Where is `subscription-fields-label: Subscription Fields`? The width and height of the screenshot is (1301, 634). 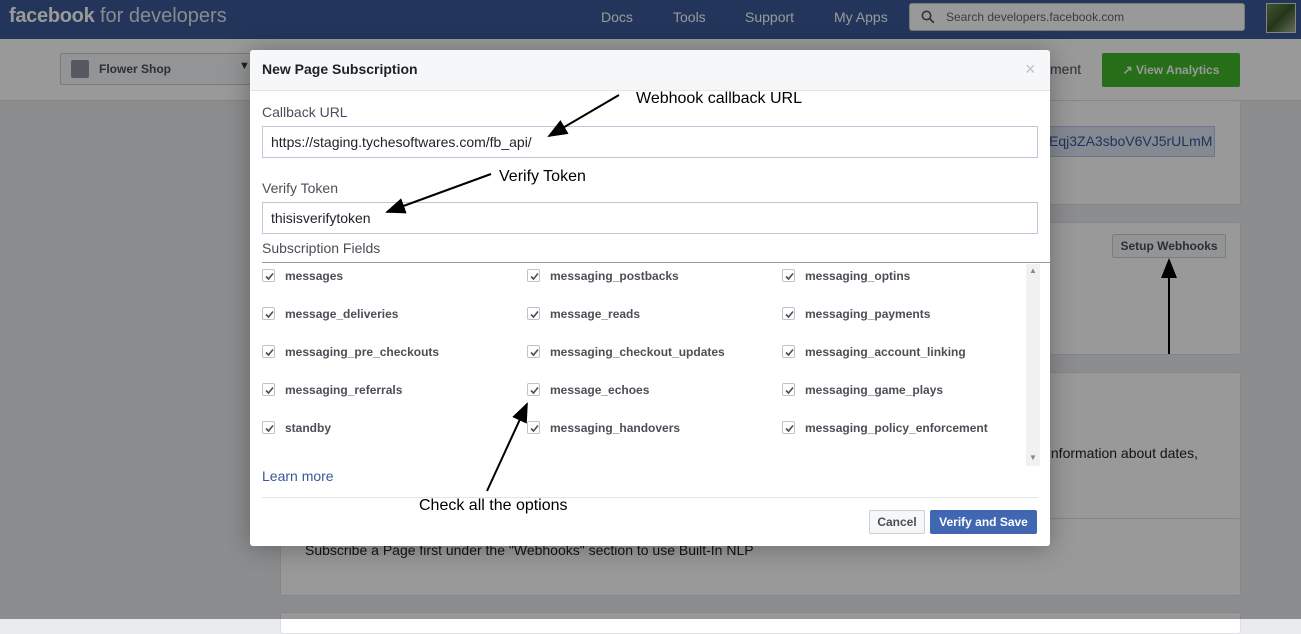
subscription-fields-label: Subscription Fields is located at coordinates (321, 248).